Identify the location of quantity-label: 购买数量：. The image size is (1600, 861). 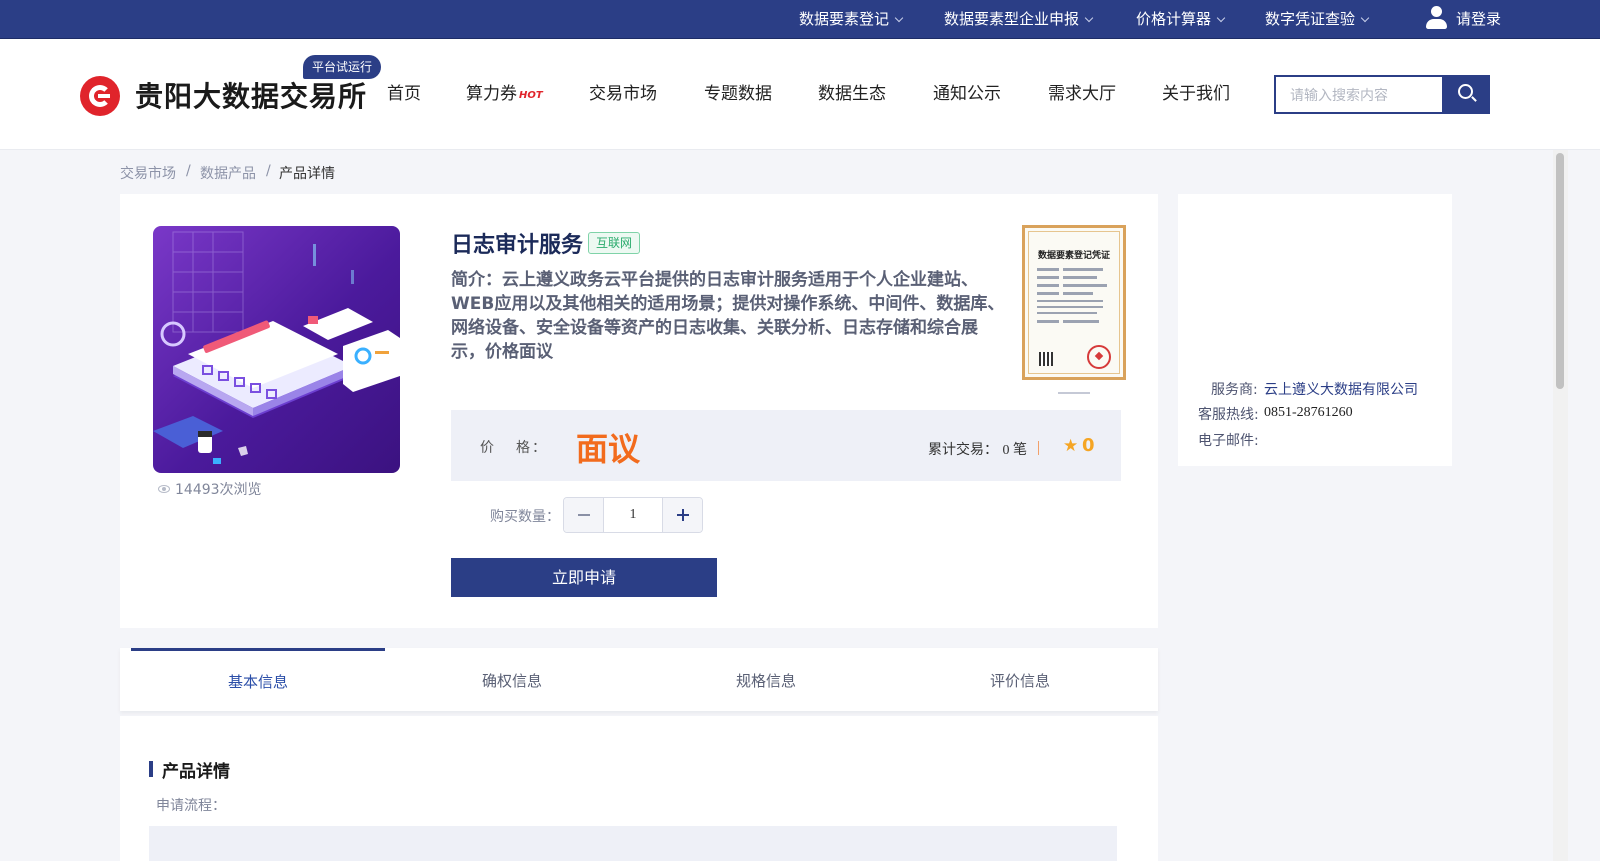
(525, 517).